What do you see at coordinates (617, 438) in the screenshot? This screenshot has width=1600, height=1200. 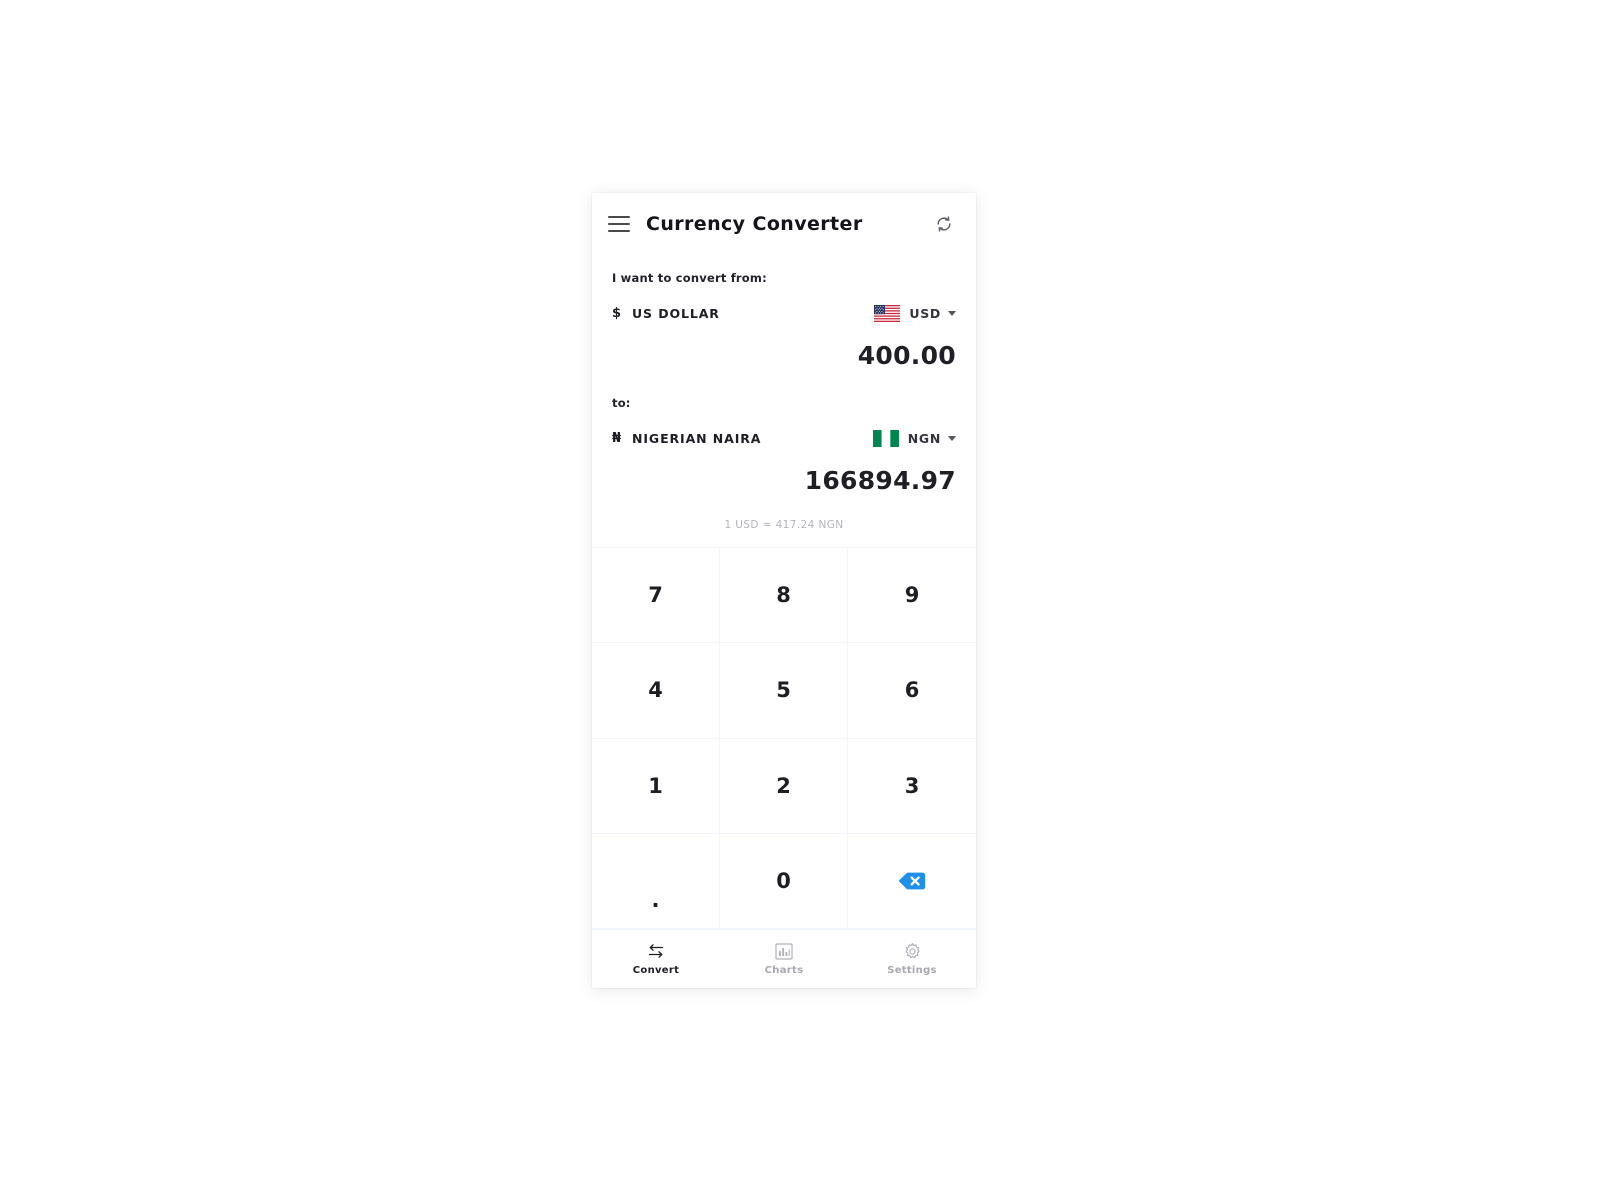 I see `to-currency-symbol: ₦` at bounding box center [617, 438].